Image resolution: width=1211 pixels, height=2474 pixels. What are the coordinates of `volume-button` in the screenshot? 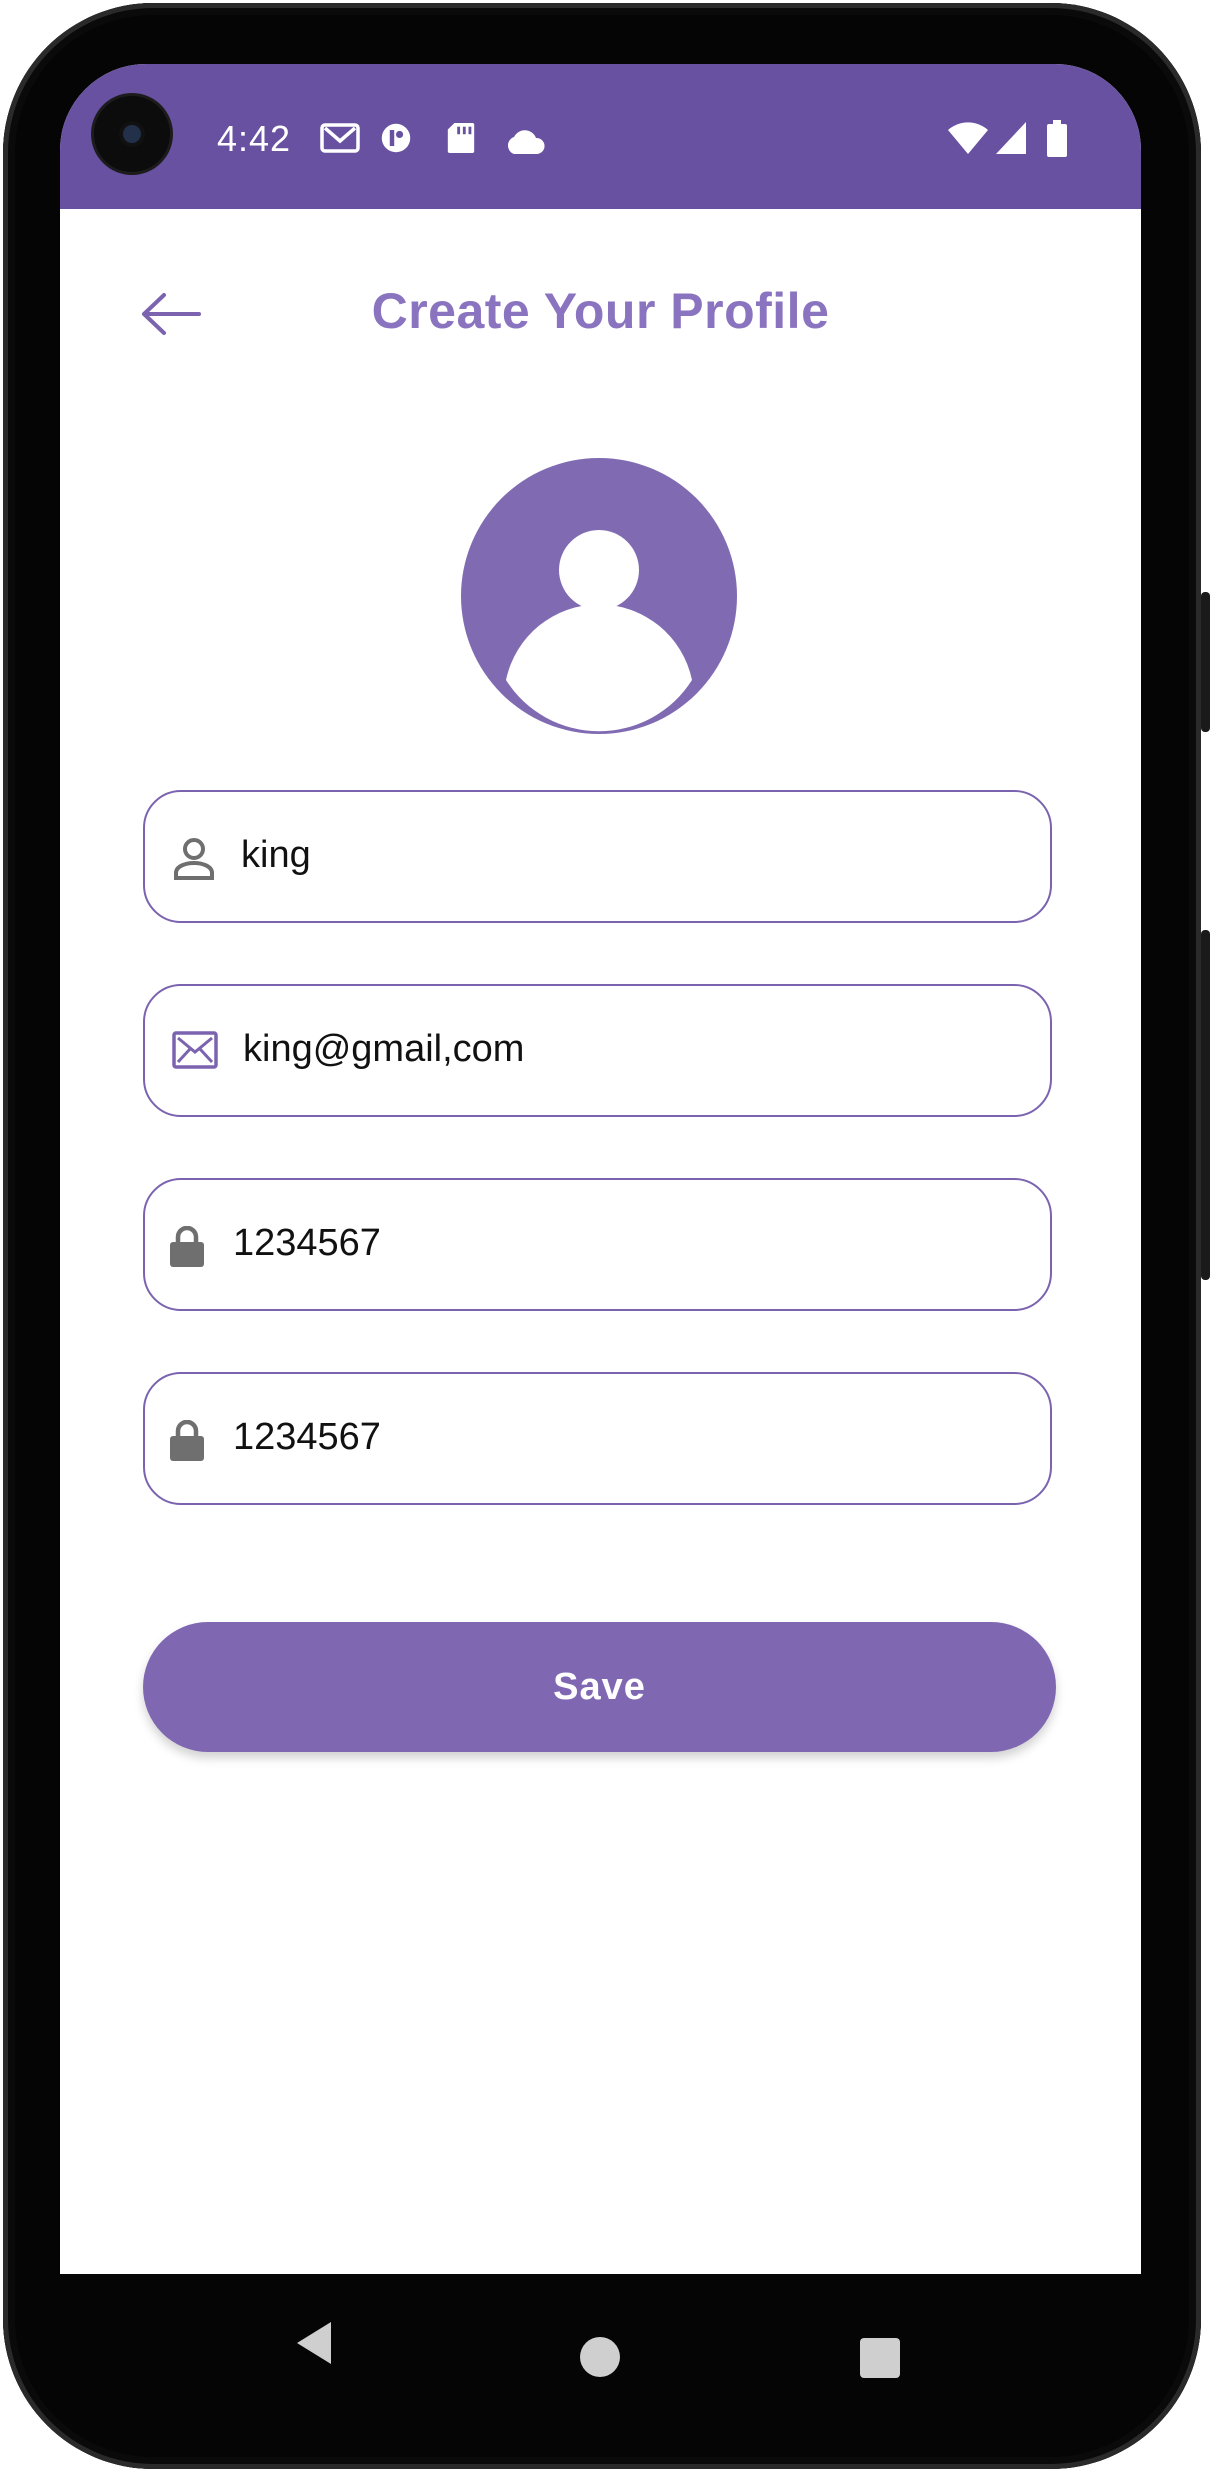 It's located at (1205, 1105).